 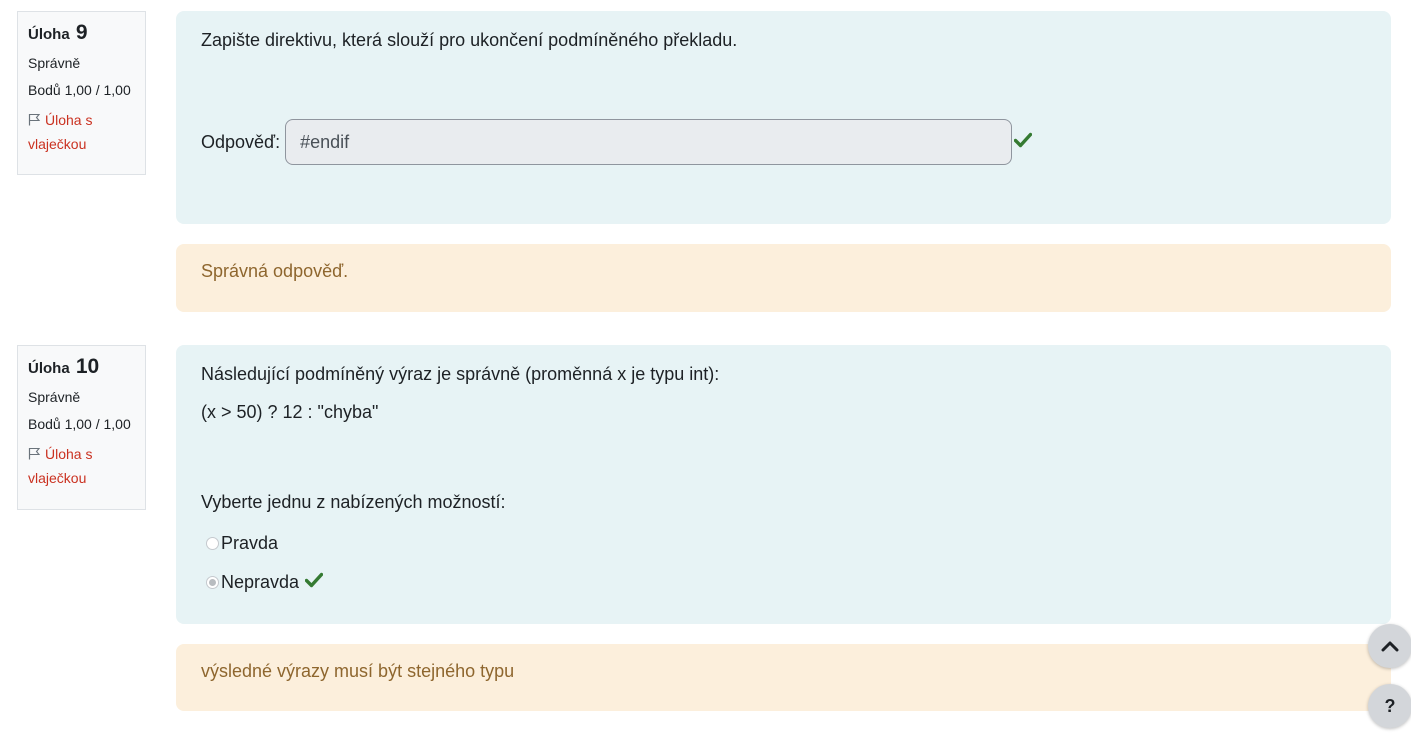 What do you see at coordinates (87, 366) in the screenshot?
I see `question-number: 10` at bounding box center [87, 366].